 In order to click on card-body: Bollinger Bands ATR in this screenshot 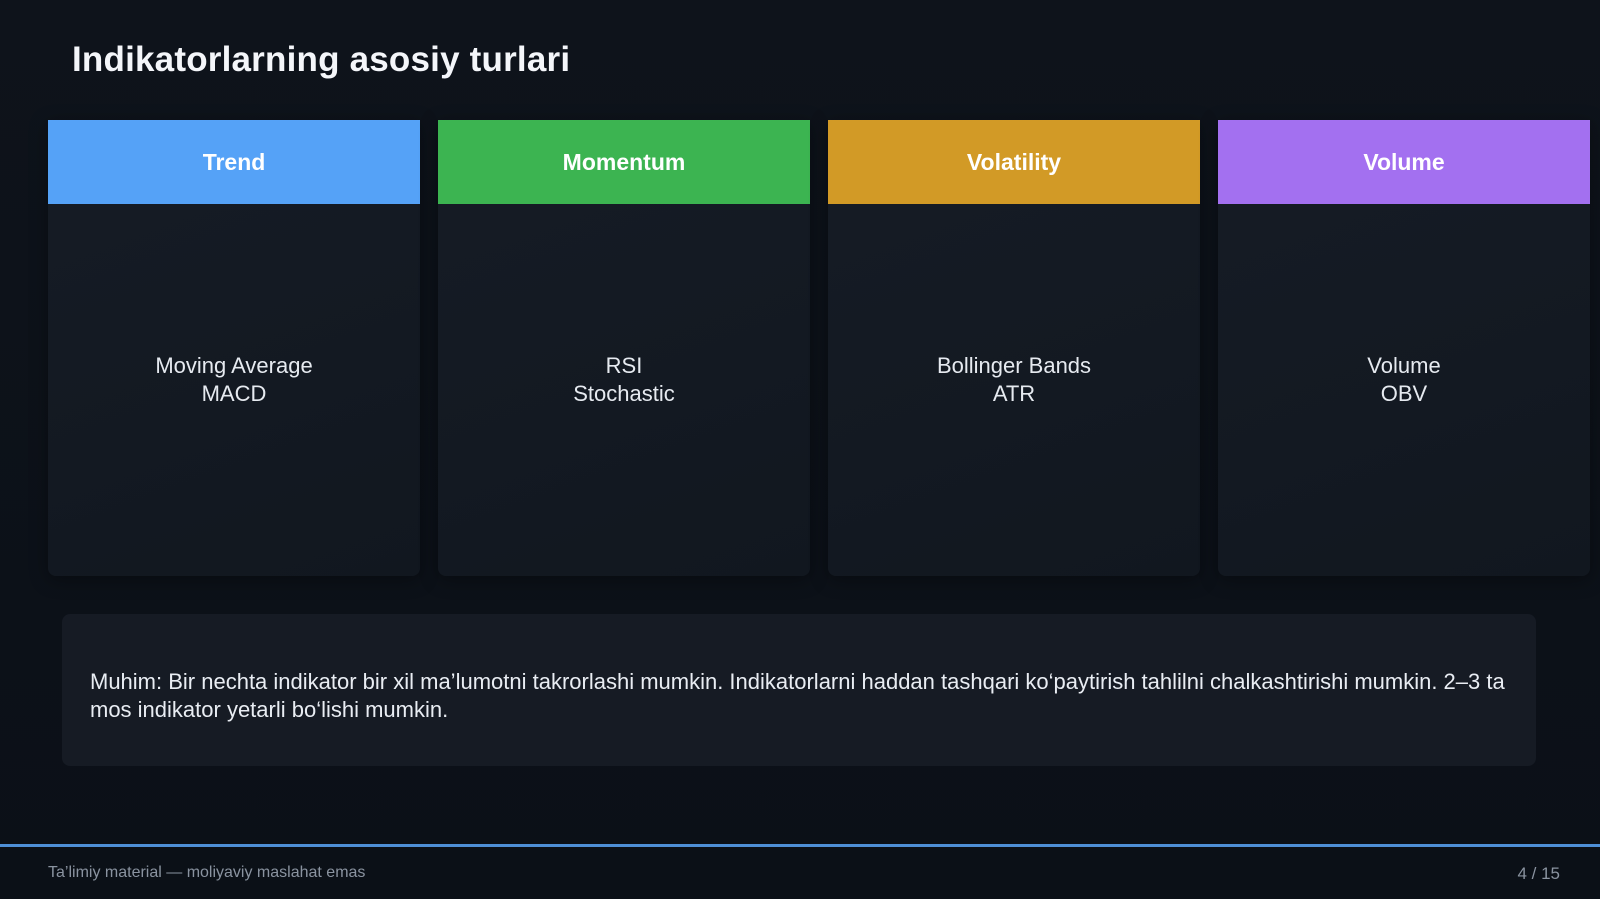, I will do `click(1014, 390)`.